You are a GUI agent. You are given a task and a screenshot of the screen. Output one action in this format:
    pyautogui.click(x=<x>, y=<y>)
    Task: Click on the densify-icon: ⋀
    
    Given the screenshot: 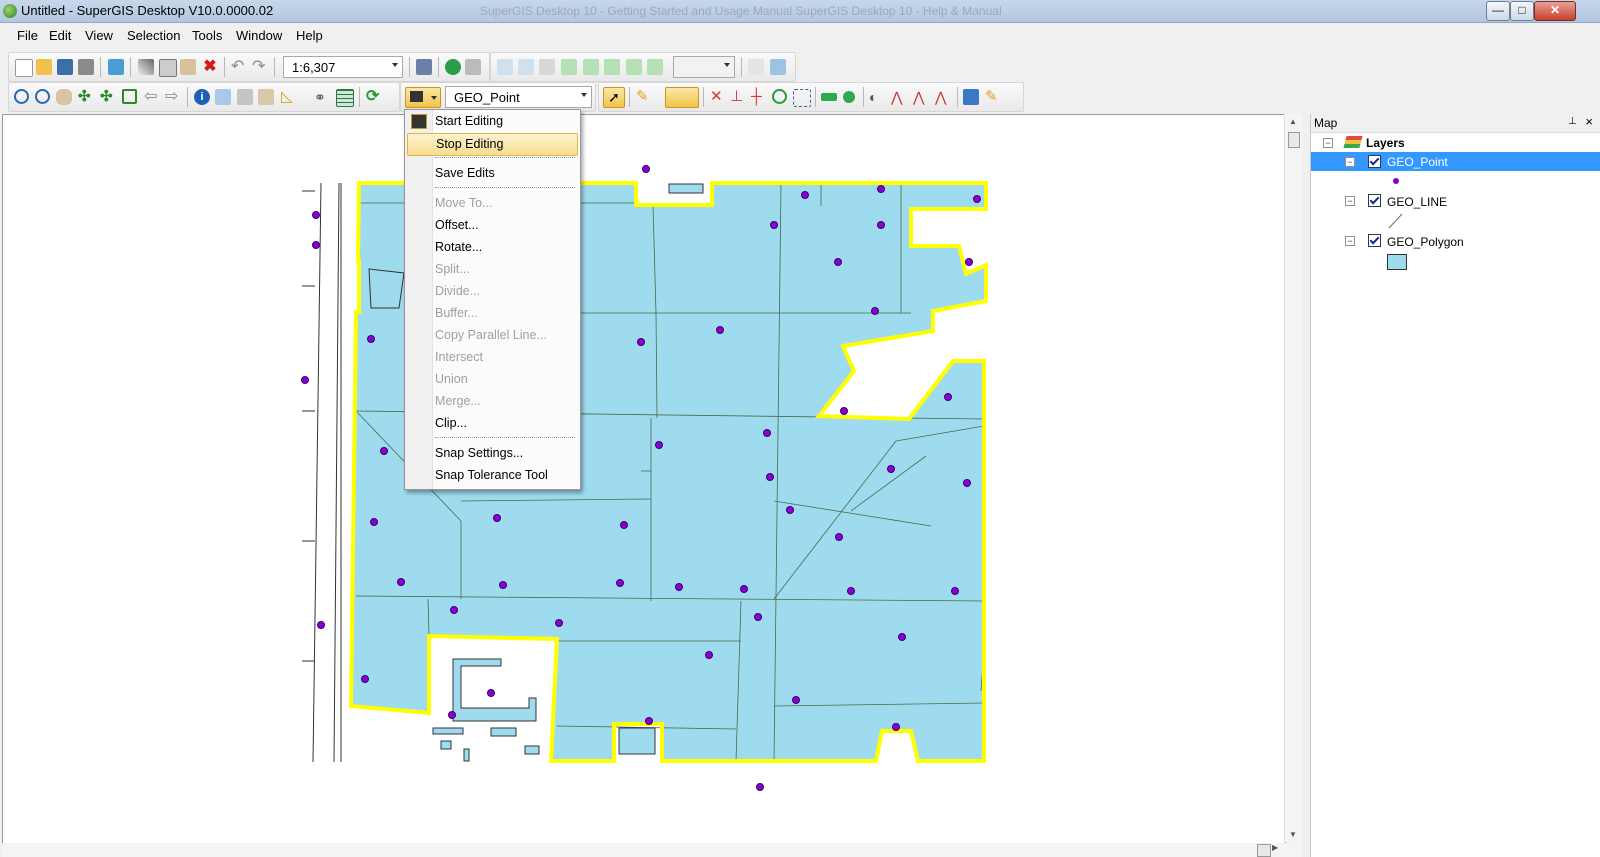 What is the action you would take?
    pyautogui.click(x=943, y=97)
    